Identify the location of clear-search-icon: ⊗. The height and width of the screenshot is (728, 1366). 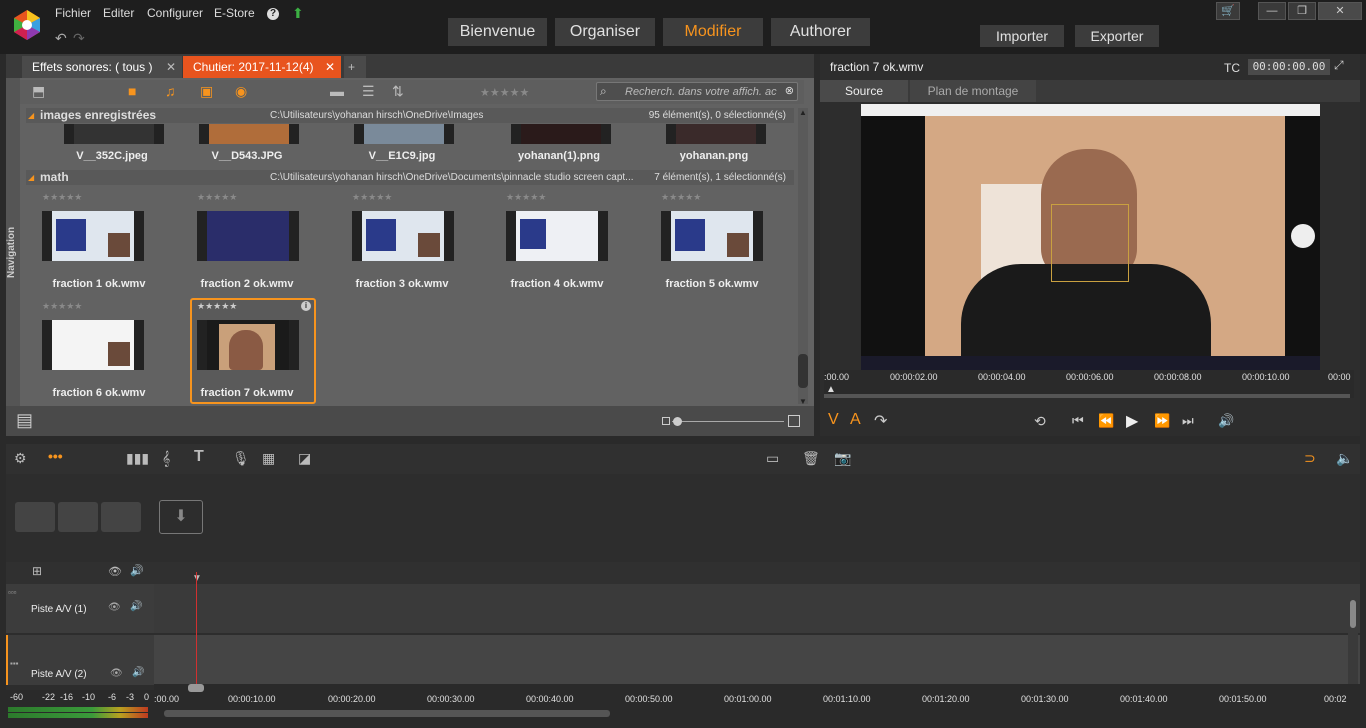
(789, 90).